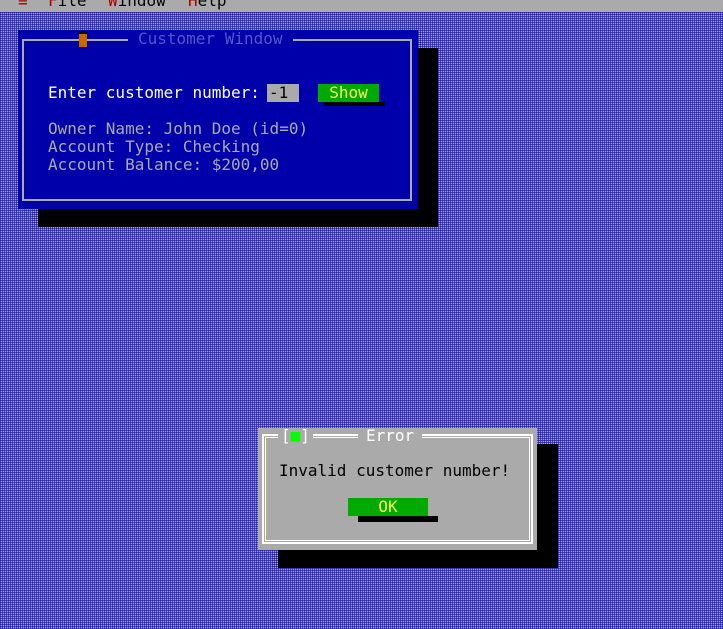 The height and width of the screenshot is (629, 723). What do you see at coordinates (305, 435) in the screenshot?
I see `close-bracket-right: ]` at bounding box center [305, 435].